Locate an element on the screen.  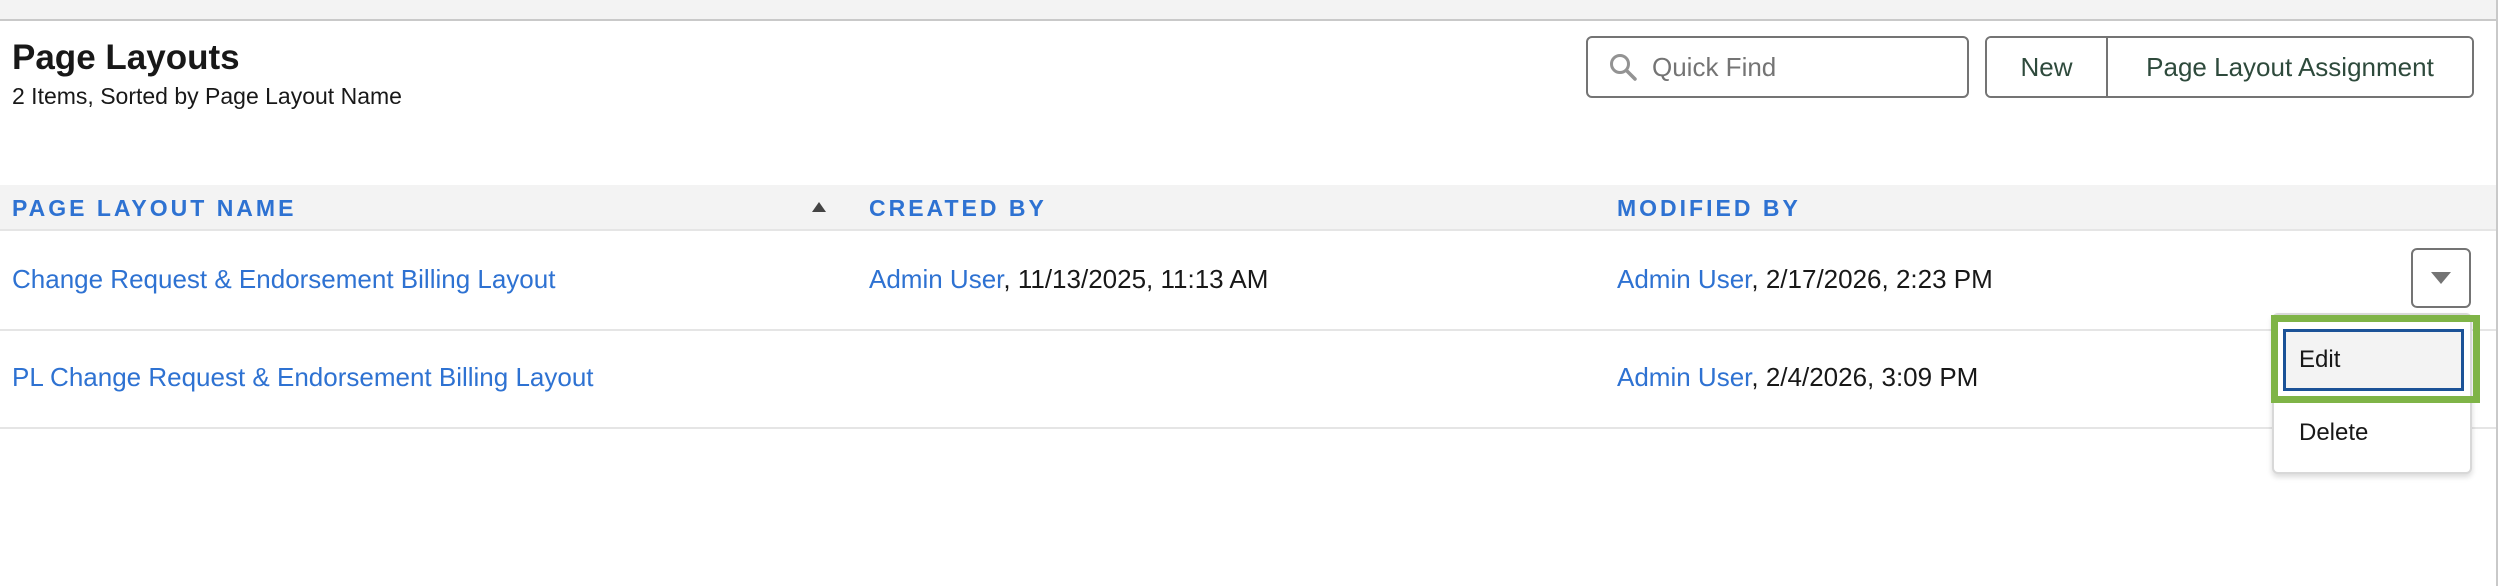
header-button-group: New Page Layout Assignment is located at coordinates (2229, 67).